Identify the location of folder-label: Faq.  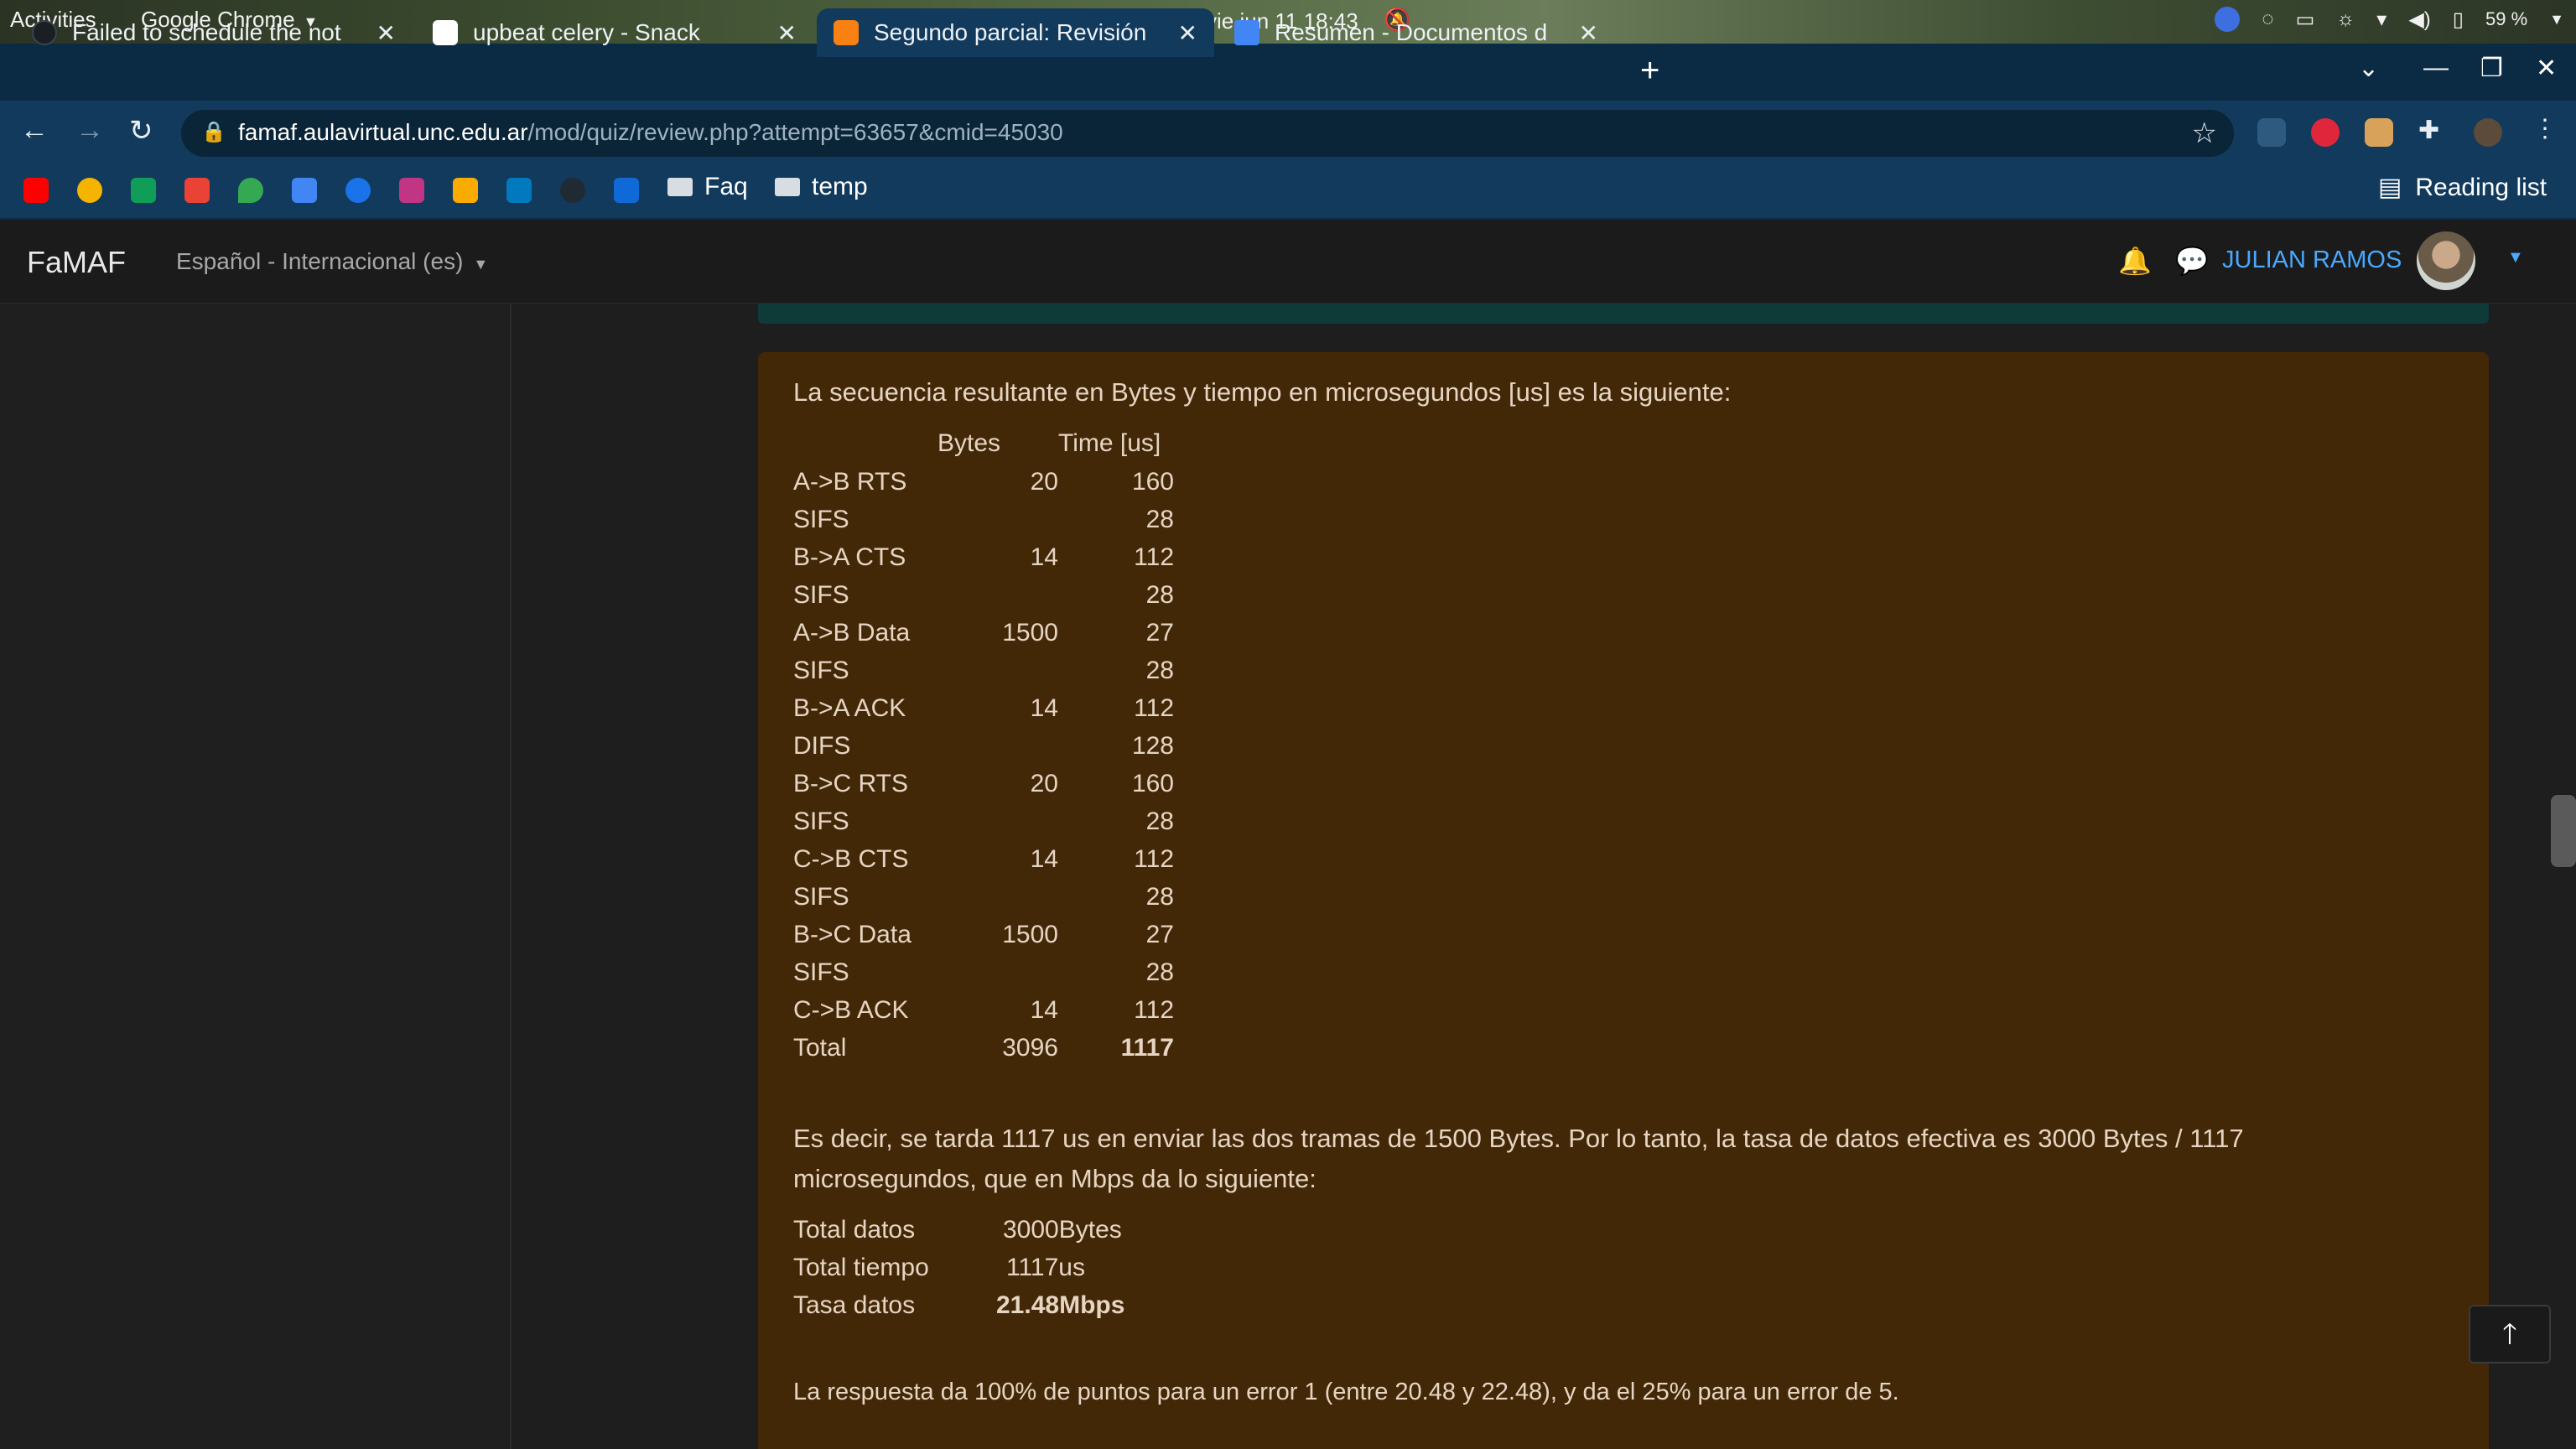
(726, 186).